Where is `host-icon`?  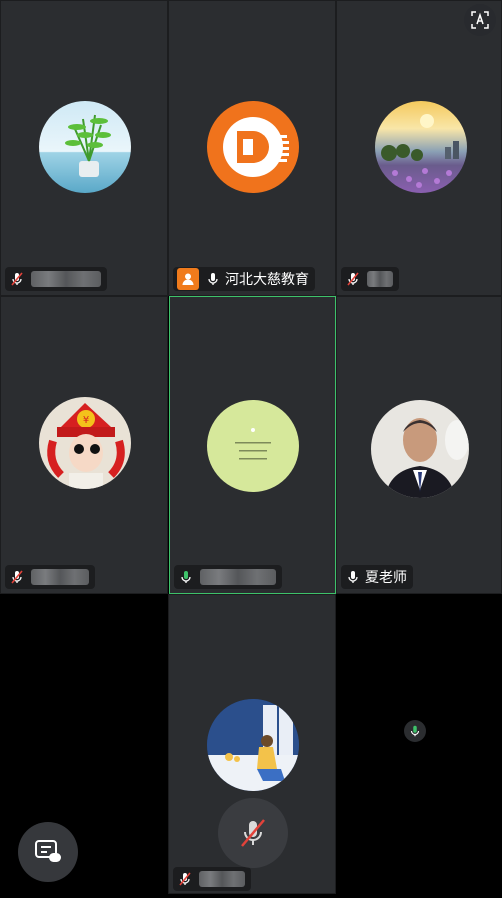 host-icon is located at coordinates (188, 279).